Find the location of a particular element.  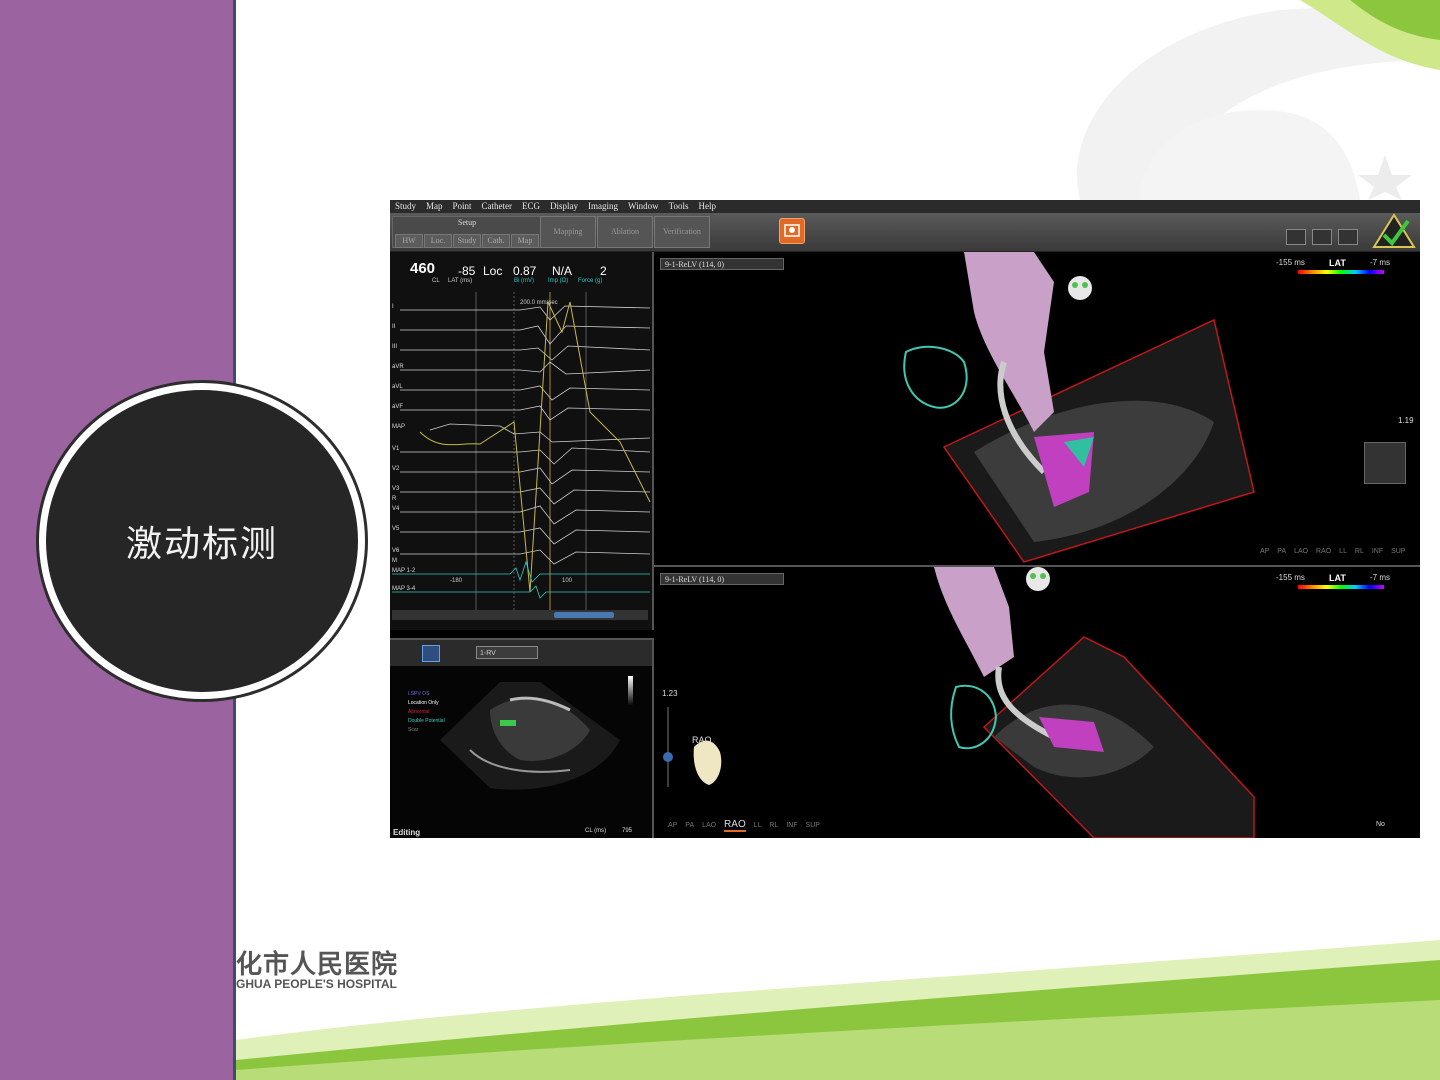

ice-image is located at coordinates (530, 736).